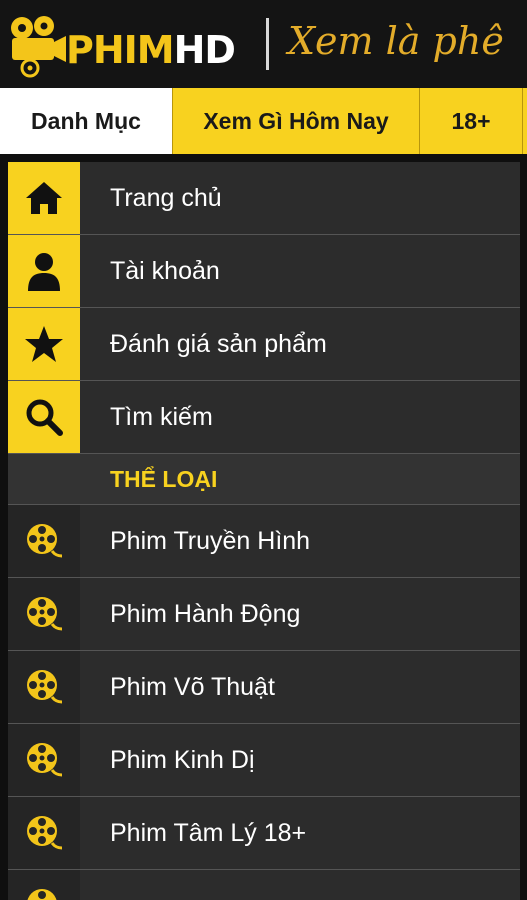  Describe the element at coordinates (166, 197) in the screenshot. I see `menu-item-label: Trang chủ` at that location.